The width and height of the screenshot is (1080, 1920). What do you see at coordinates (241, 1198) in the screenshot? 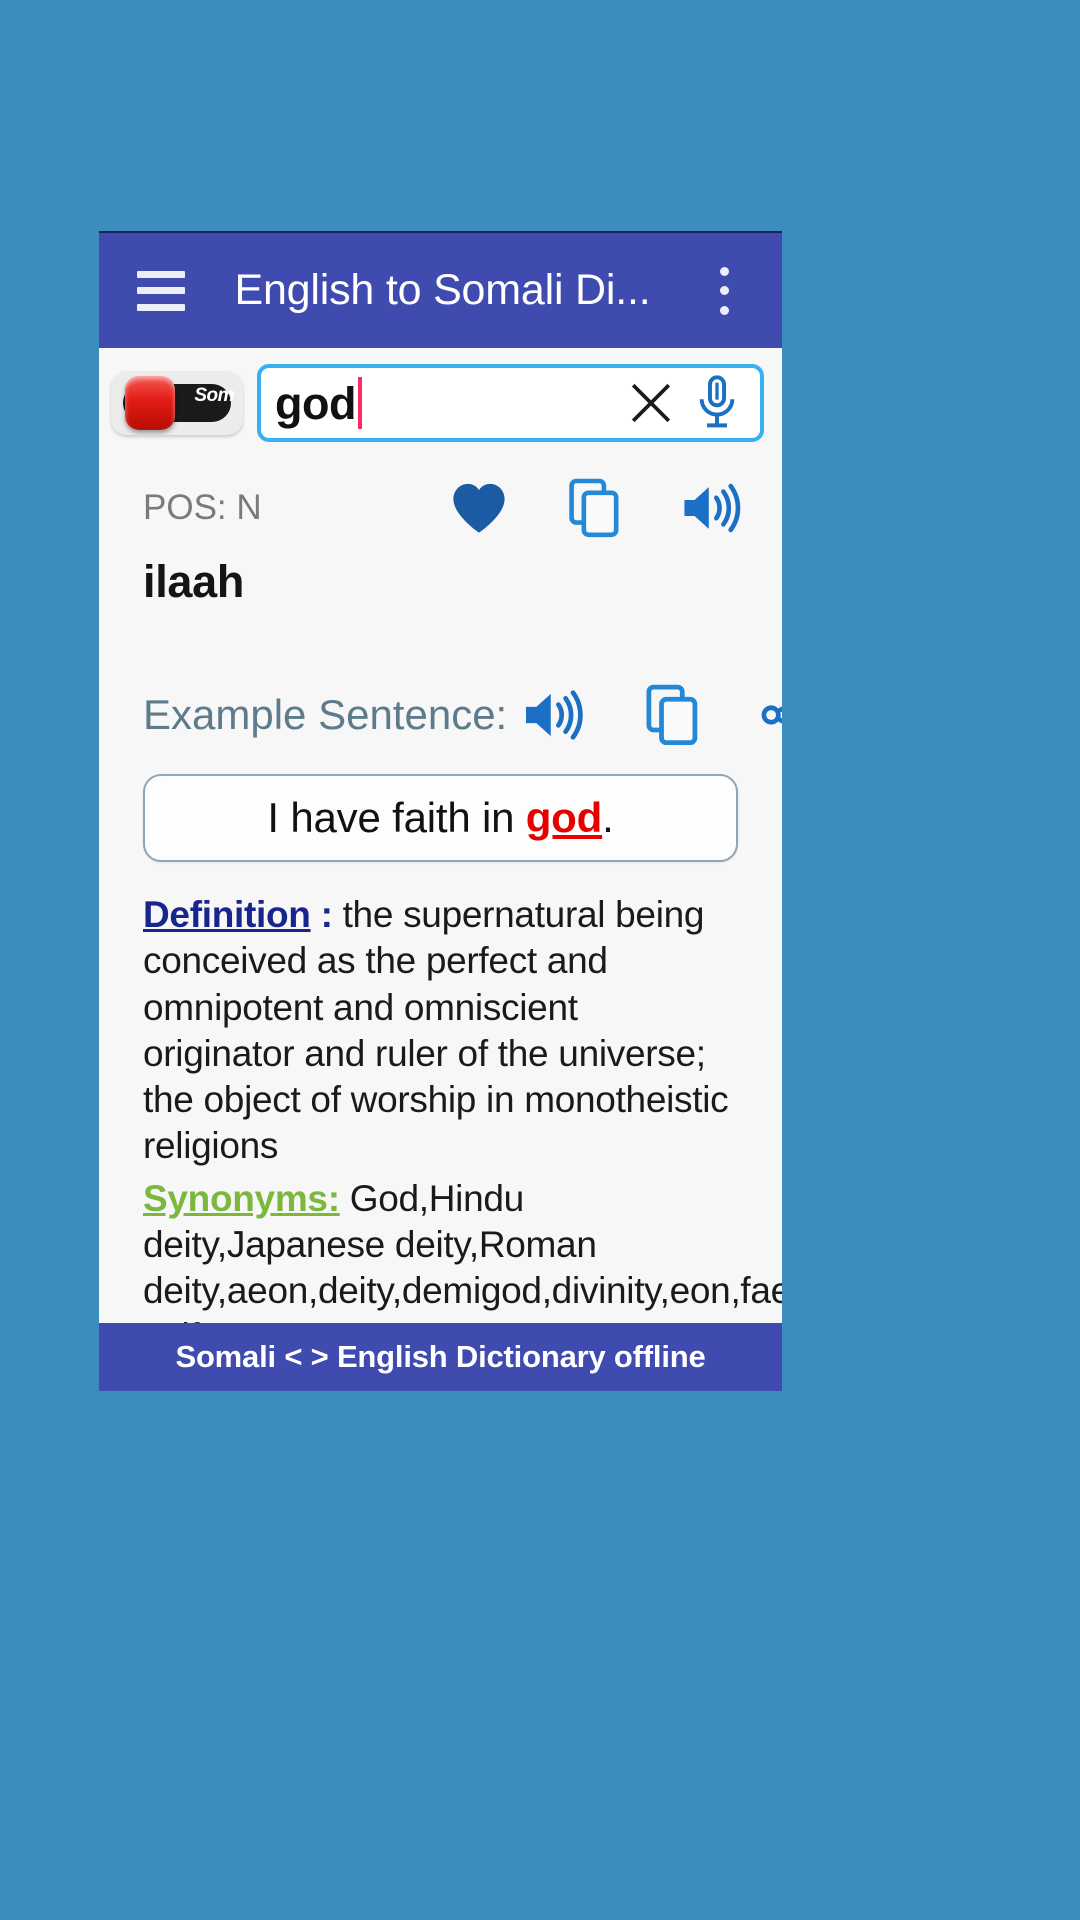
I see `synonyms-label: Synonyms:` at bounding box center [241, 1198].